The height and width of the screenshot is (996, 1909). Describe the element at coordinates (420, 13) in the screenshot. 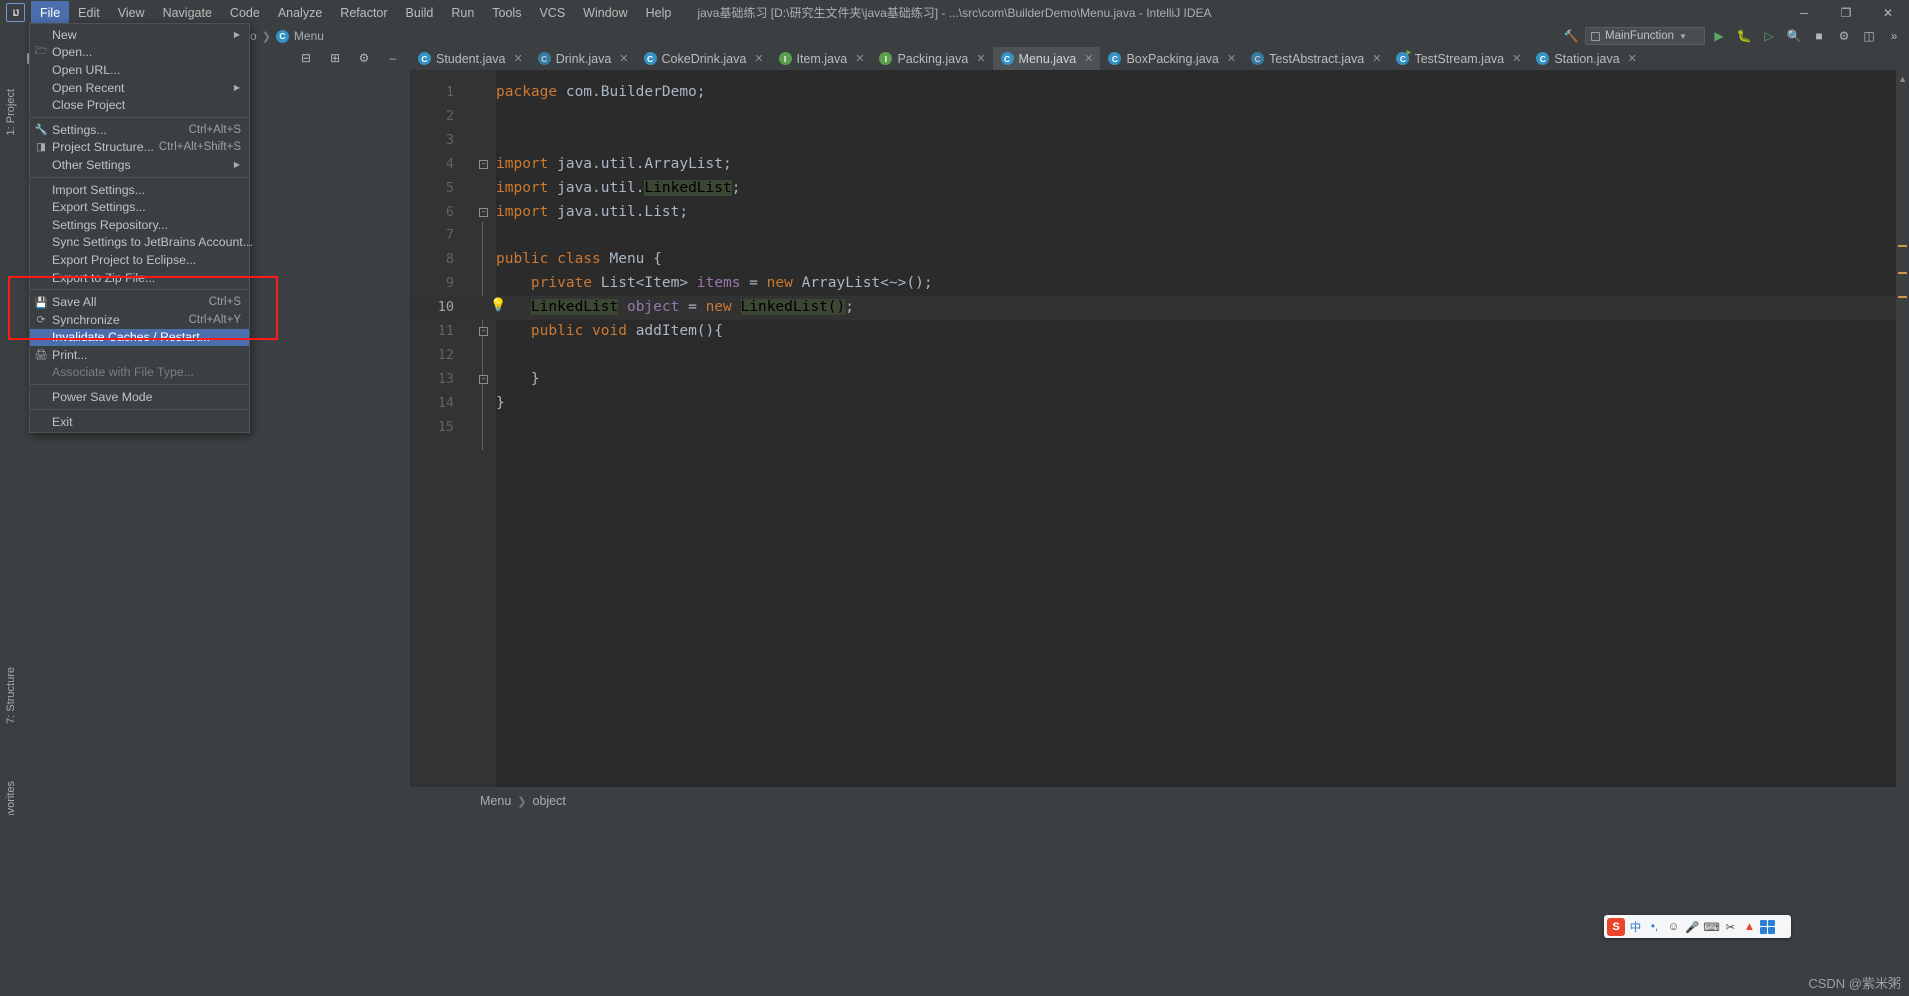

I see `menubar-item-build: Build` at that location.